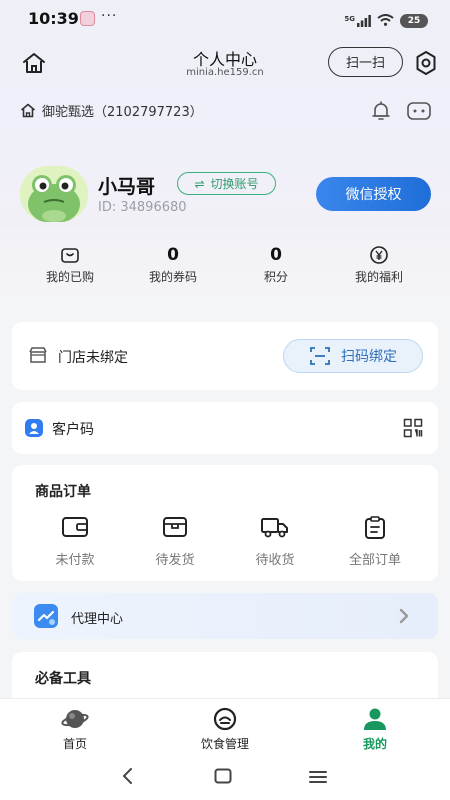 This screenshot has width=450, height=800. Describe the element at coordinates (375, 528) in the screenshot. I see `clipboard-icon` at that location.